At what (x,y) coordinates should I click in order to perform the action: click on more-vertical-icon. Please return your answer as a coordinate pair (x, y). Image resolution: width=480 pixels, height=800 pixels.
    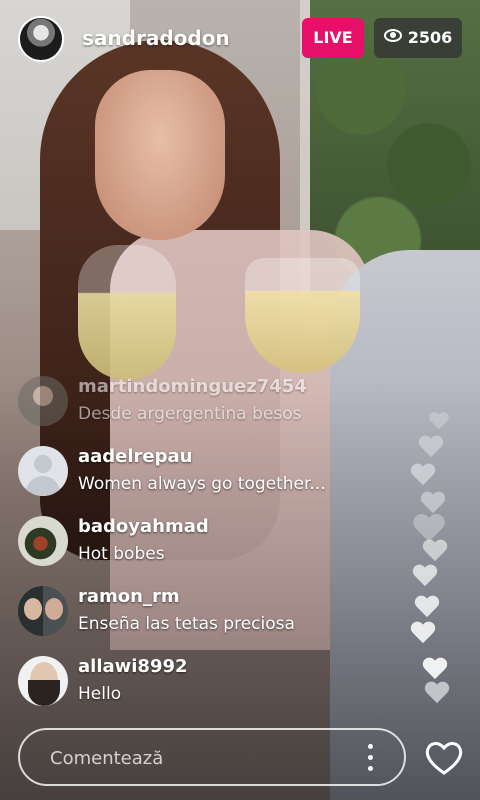
    Looking at the image, I should click on (371, 758).